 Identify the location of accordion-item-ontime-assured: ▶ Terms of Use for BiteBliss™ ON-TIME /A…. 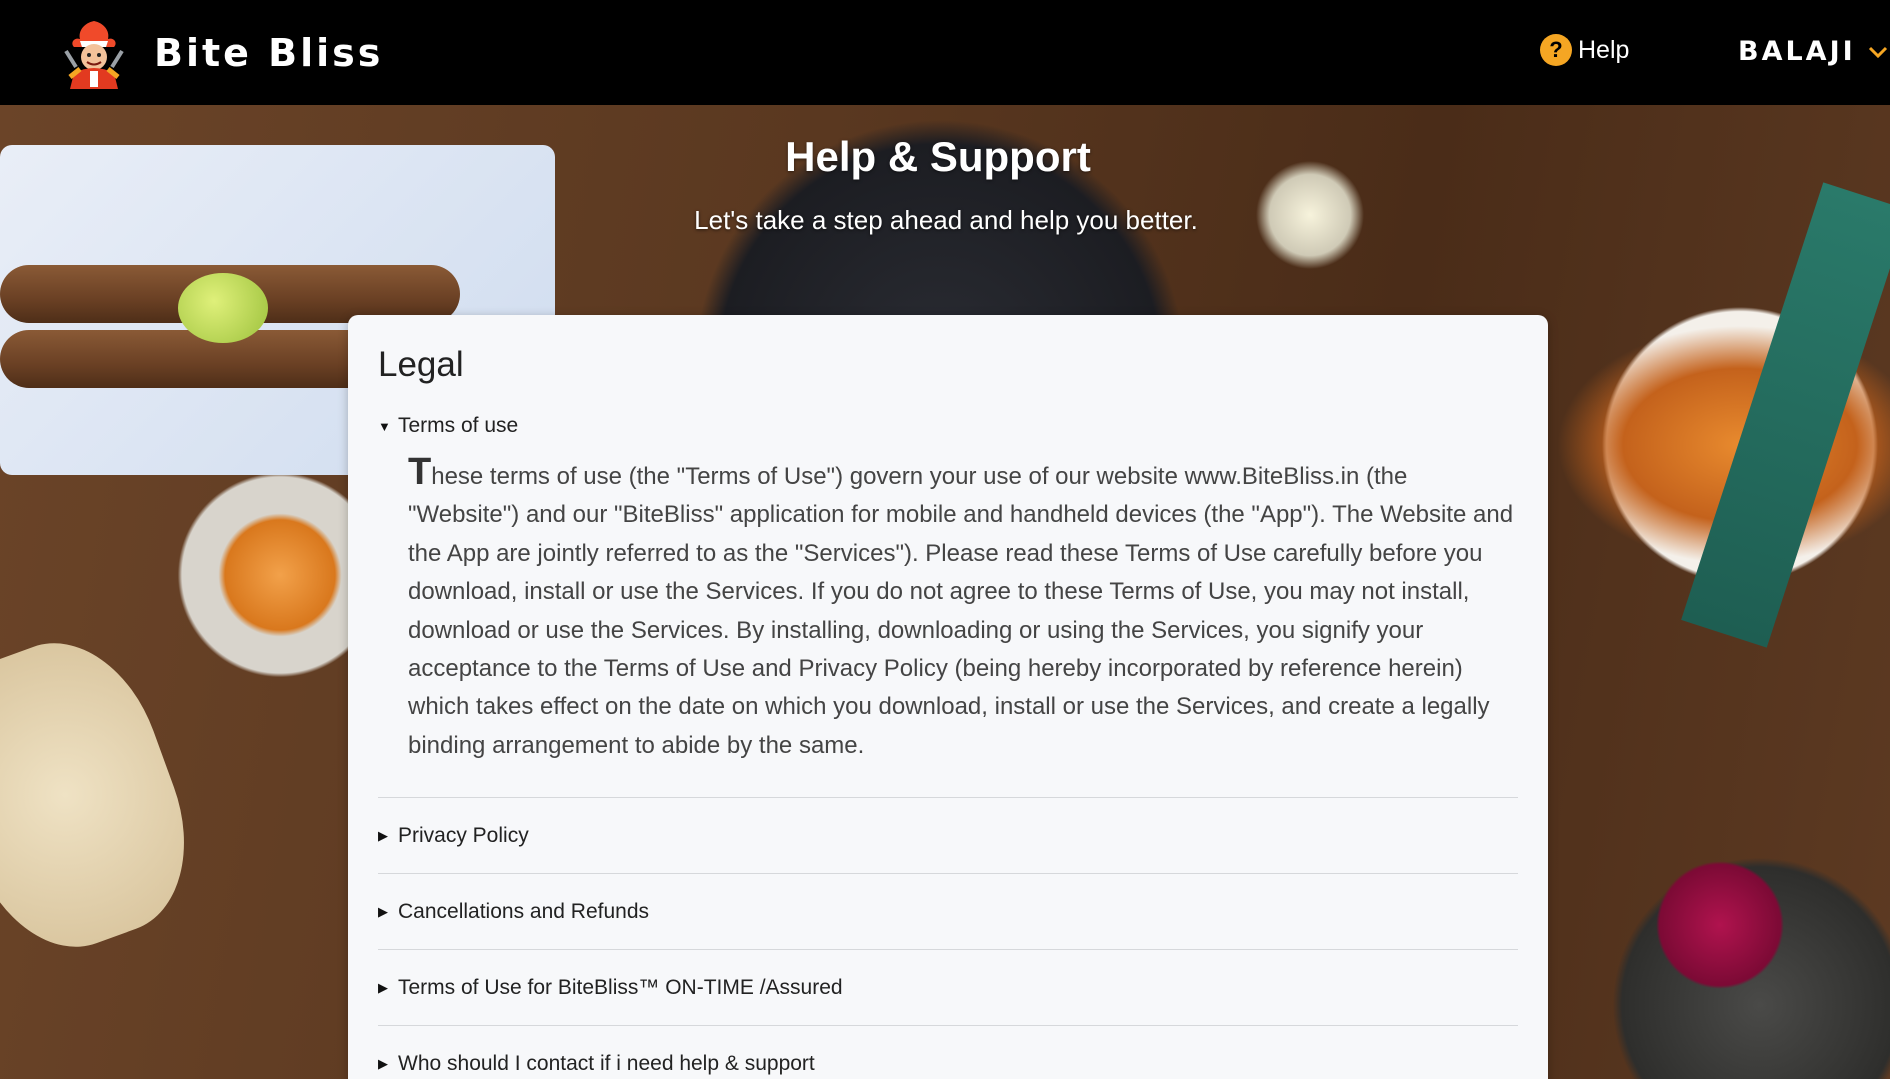
(948, 988).